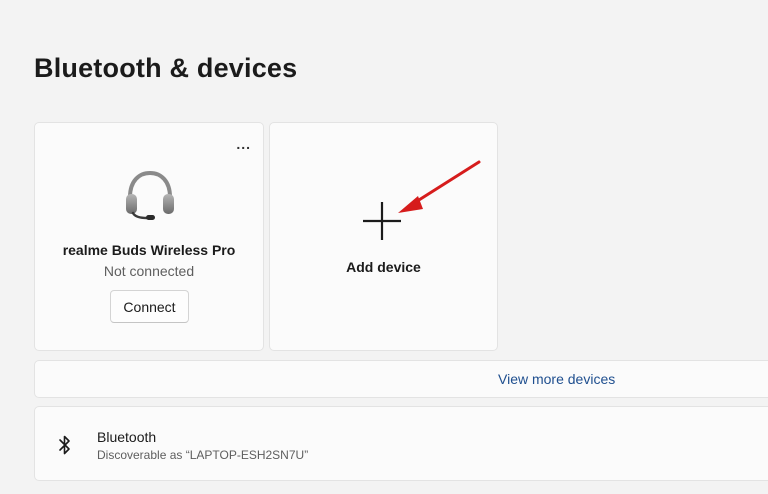 Image resolution: width=768 pixels, height=494 pixels. Describe the element at coordinates (382, 221) in the screenshot. I see `plus-icon` at that location.